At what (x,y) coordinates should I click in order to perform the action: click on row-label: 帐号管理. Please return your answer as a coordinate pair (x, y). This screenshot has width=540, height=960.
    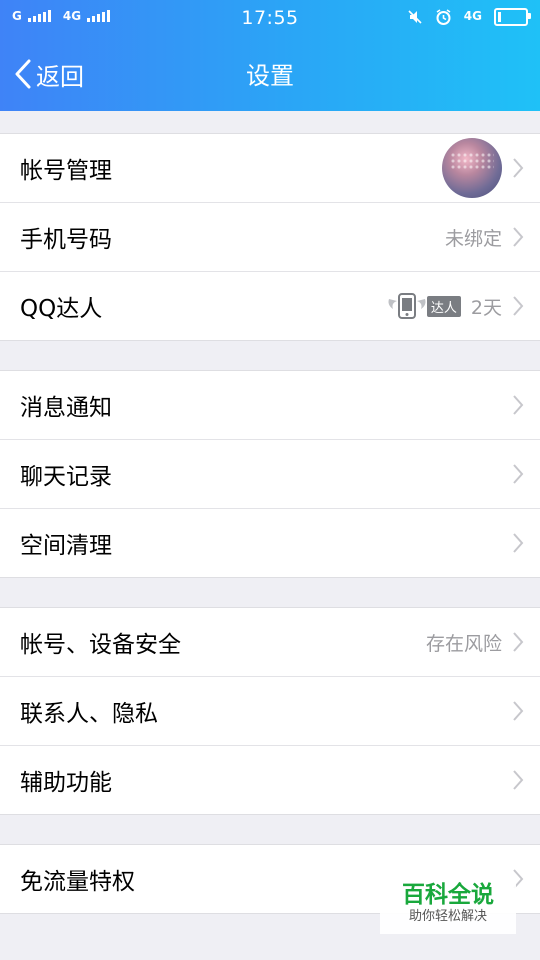
    Looking at the image, I should click on (66, 171).